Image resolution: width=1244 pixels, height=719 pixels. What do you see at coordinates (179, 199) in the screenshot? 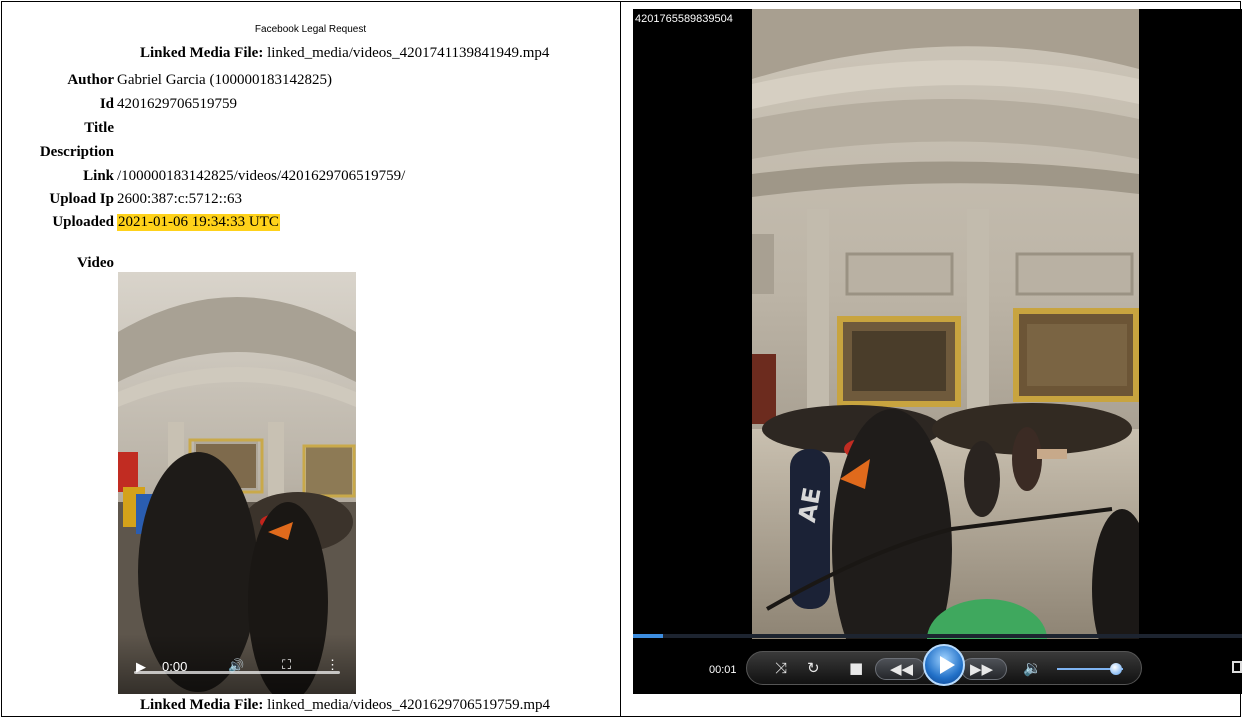
I see `field-value: 2600:387:c:5712::63` at bounding box center [179, 199].